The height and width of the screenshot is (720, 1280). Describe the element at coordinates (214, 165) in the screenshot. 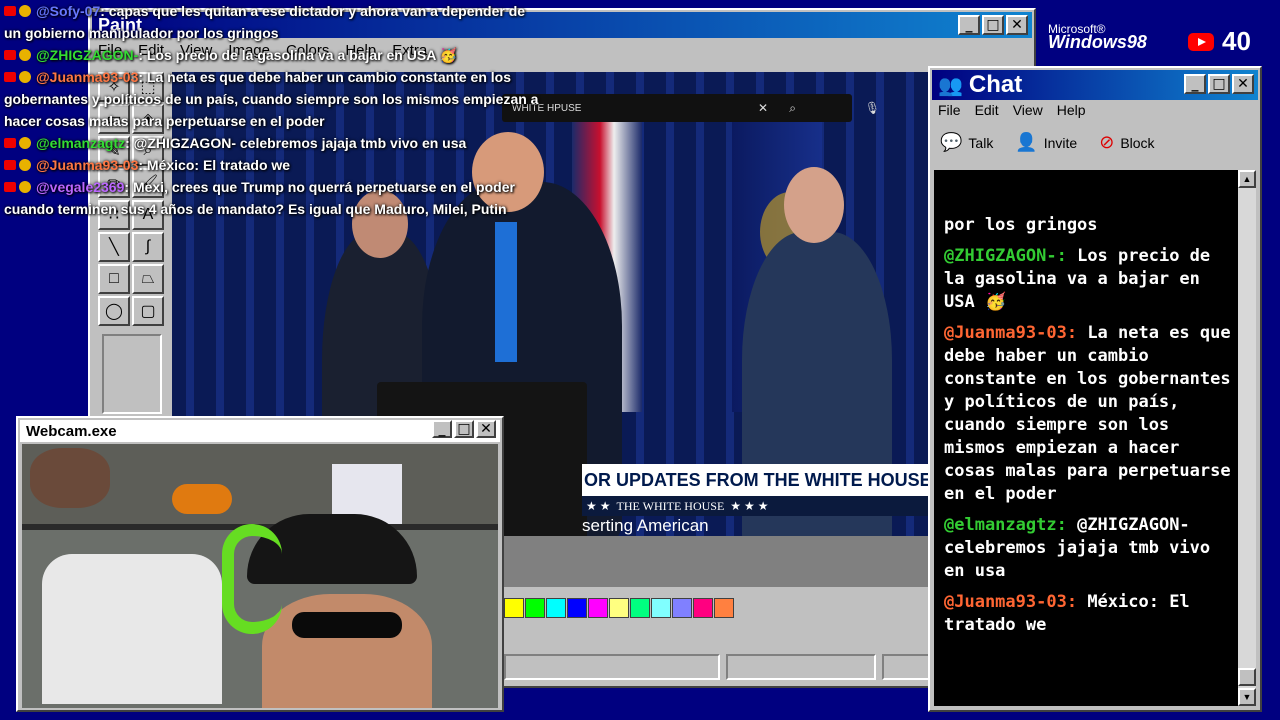

I see `overlay-text: : México: El tratado we` at that location.